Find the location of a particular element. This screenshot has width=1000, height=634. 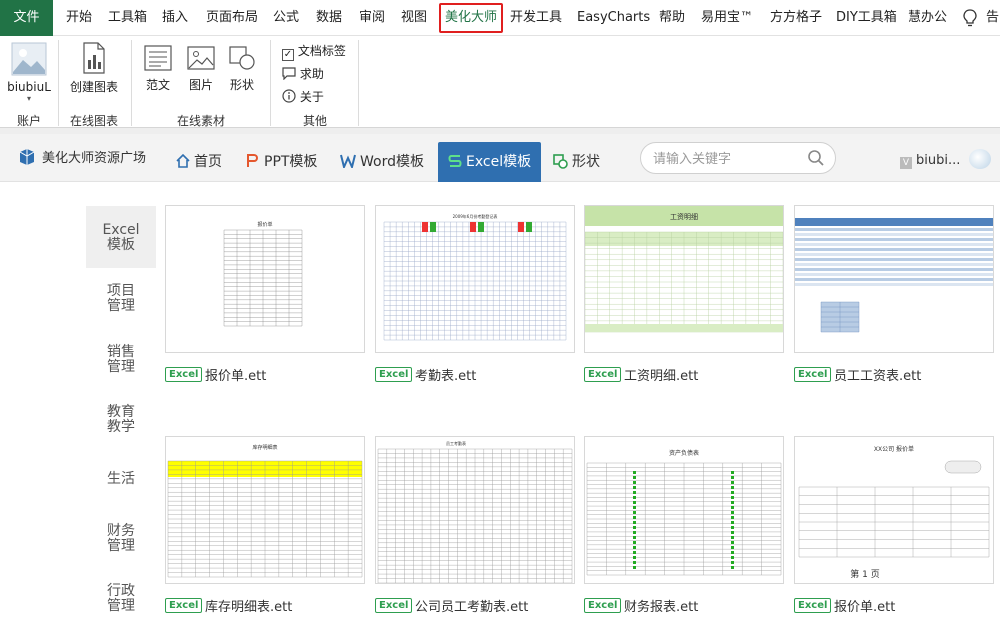

template-thumbnail is located at coordinates (894, 279).